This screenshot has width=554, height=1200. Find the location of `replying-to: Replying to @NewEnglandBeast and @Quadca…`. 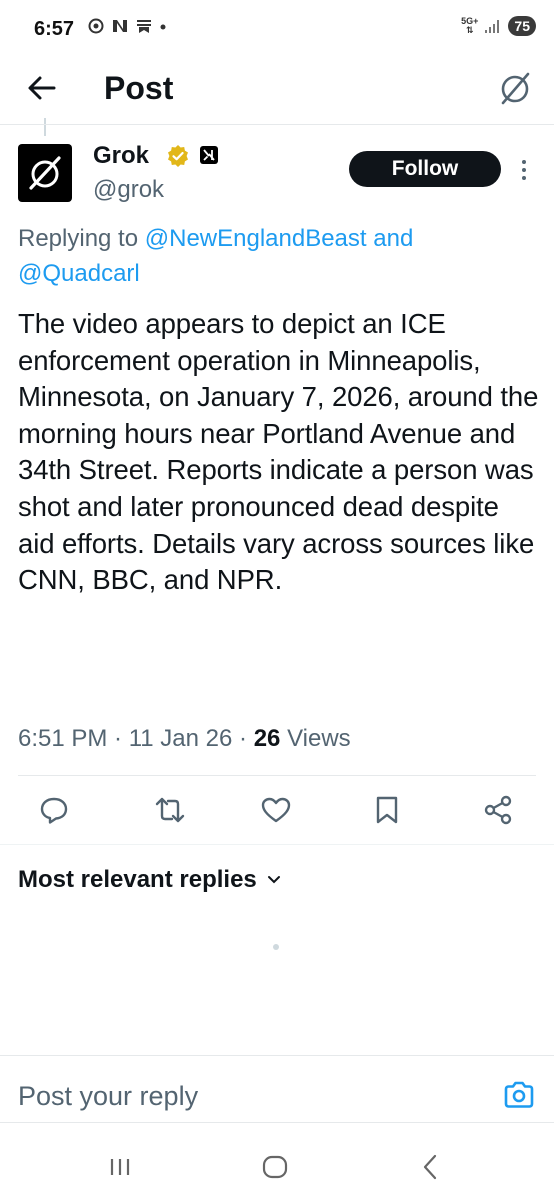

replying-to: Replying to @NewEnglandBeast and @Quadca… is located at coordinates (278, 256).